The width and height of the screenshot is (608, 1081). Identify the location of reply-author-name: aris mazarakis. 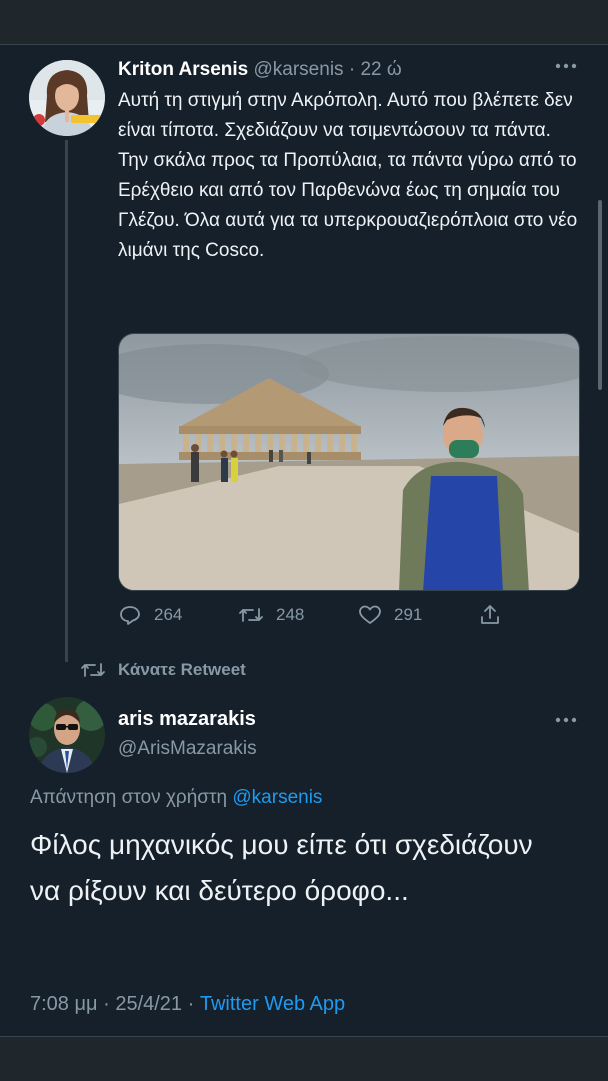
(187, 719).